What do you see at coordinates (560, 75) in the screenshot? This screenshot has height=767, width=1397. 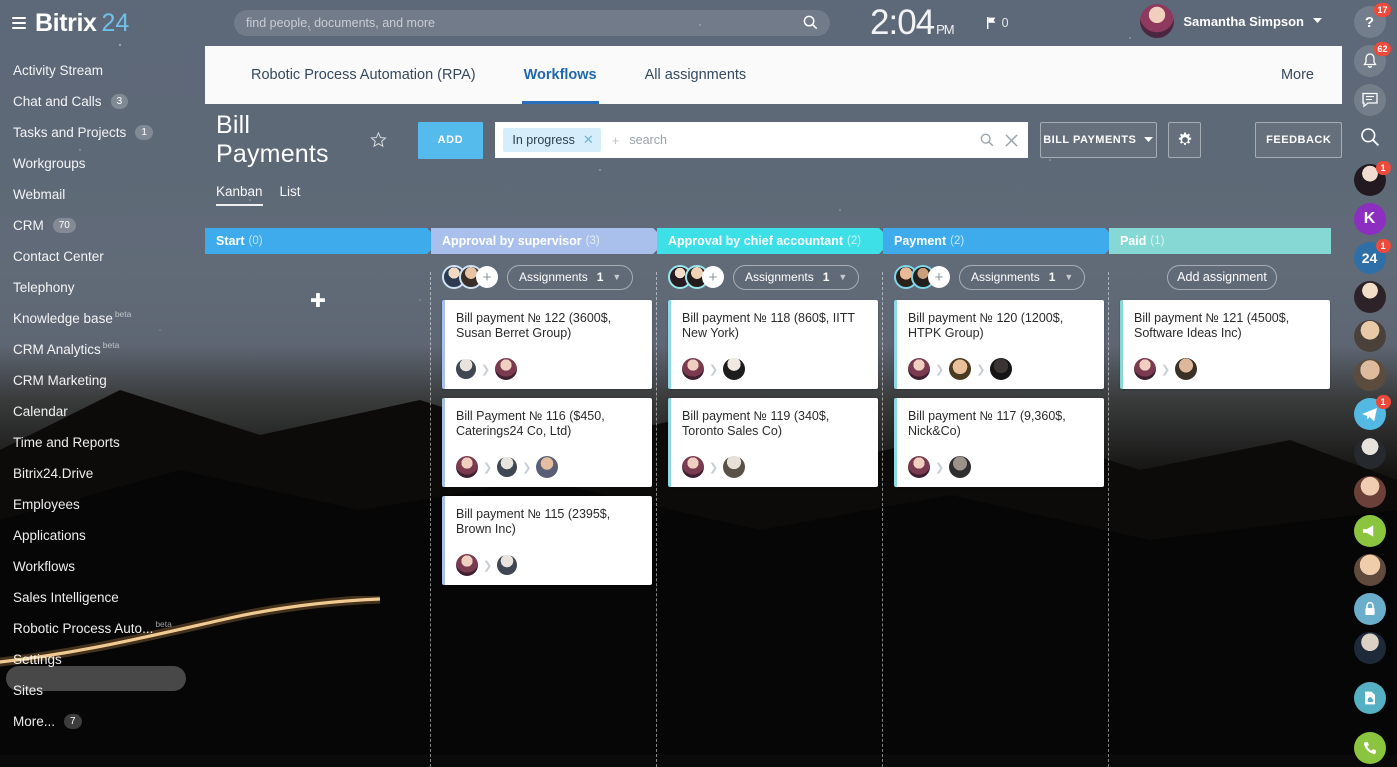 I see `tab-workflows: Workflows` at bounding box center [560, 75].